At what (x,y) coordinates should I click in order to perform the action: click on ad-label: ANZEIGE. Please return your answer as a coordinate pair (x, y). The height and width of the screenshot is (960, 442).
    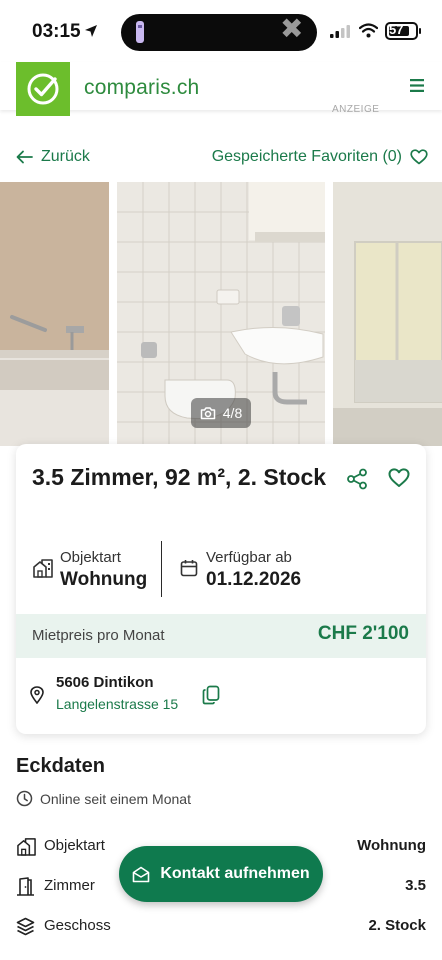
    Looking at the image, I should click on (356, 109).